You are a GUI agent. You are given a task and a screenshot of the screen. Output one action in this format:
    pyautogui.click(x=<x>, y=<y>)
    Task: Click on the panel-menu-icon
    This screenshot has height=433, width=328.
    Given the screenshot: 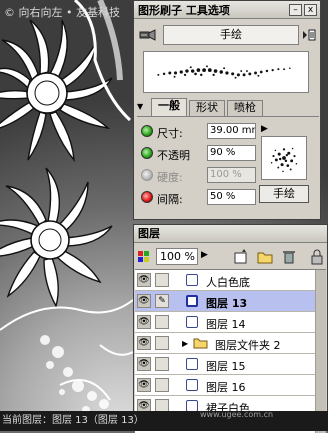 What is the action you would take?
    pyautogui.click(x=309, y=35)
    